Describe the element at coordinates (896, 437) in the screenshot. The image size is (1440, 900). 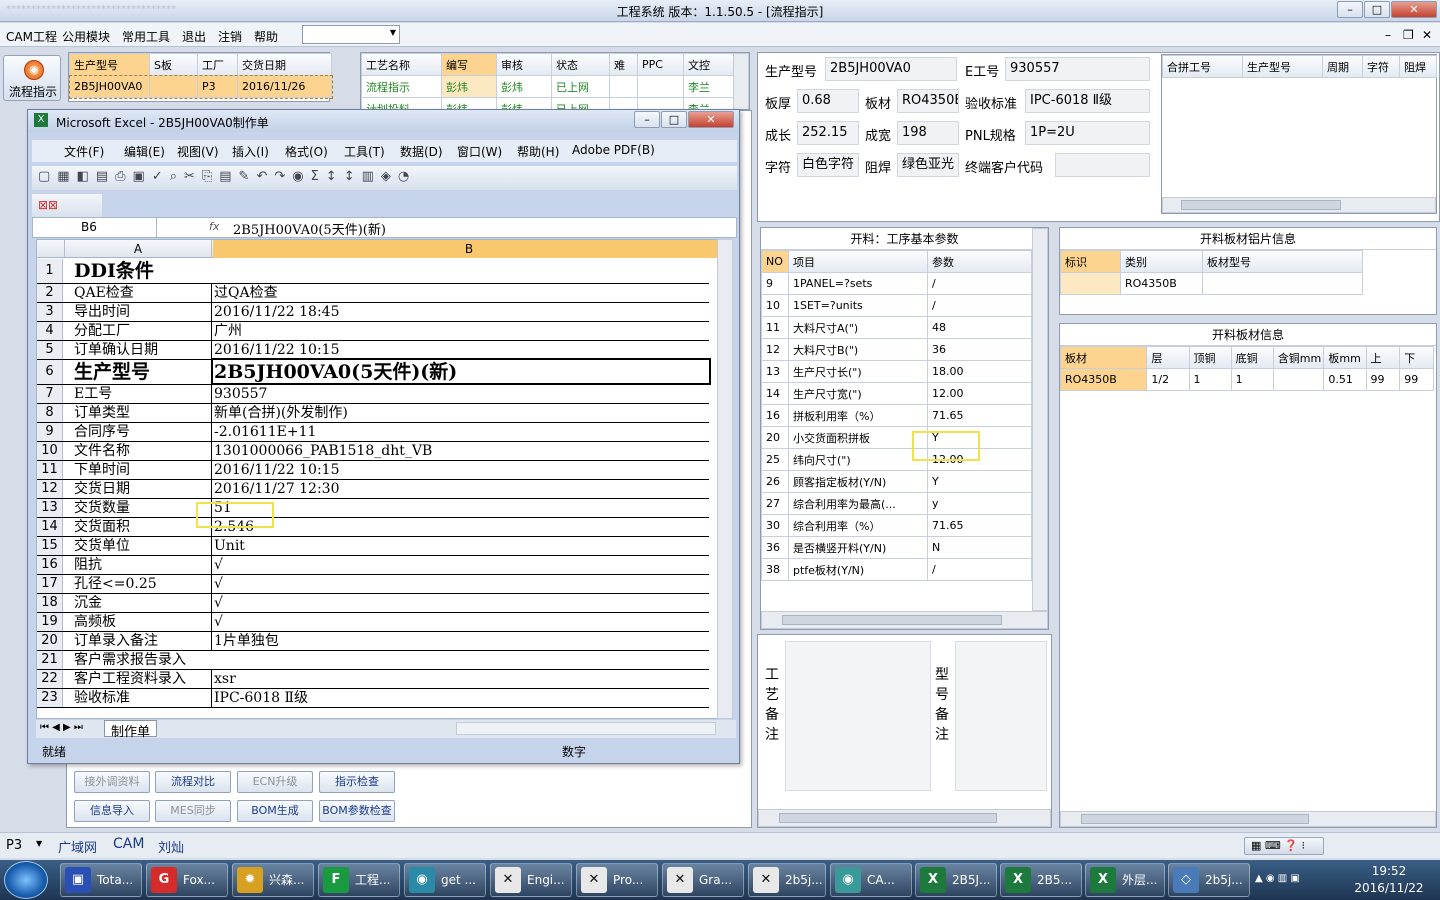
I see `table-row: 20 小交货面积拼板 Y` at that location.